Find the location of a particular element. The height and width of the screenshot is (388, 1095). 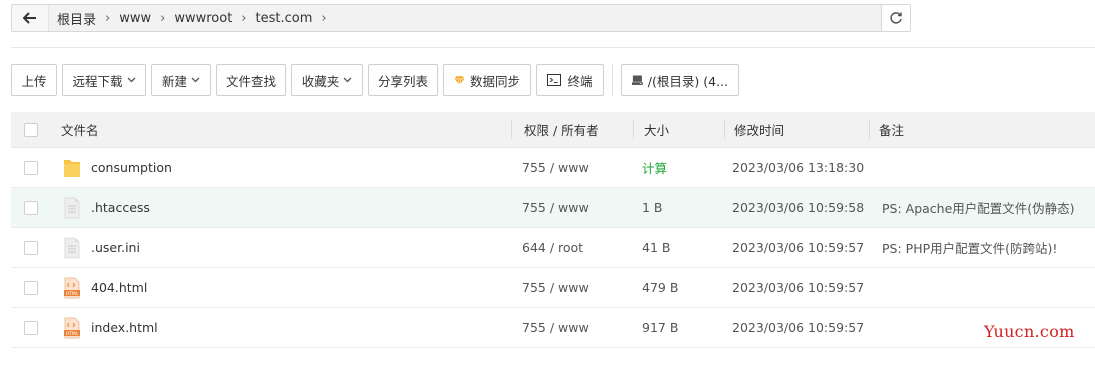

column-header-permission: 权限 / 所有者 is located at coordinates (561, 129).